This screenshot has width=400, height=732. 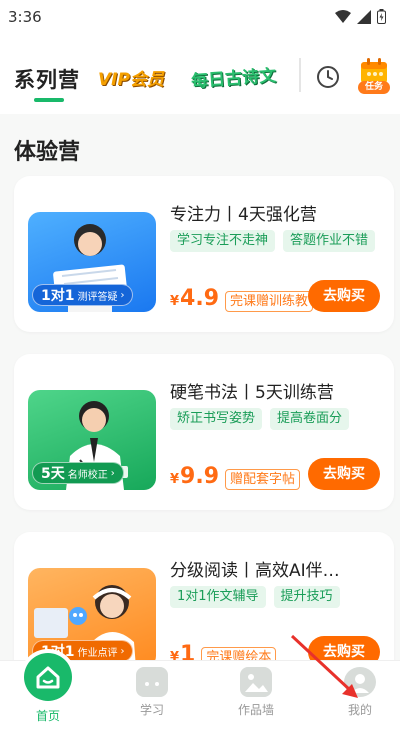 What do you see at coordinates (47, 152) in the screenshot?
I see `section-title: 体验营` at bounding box center [47, 152].